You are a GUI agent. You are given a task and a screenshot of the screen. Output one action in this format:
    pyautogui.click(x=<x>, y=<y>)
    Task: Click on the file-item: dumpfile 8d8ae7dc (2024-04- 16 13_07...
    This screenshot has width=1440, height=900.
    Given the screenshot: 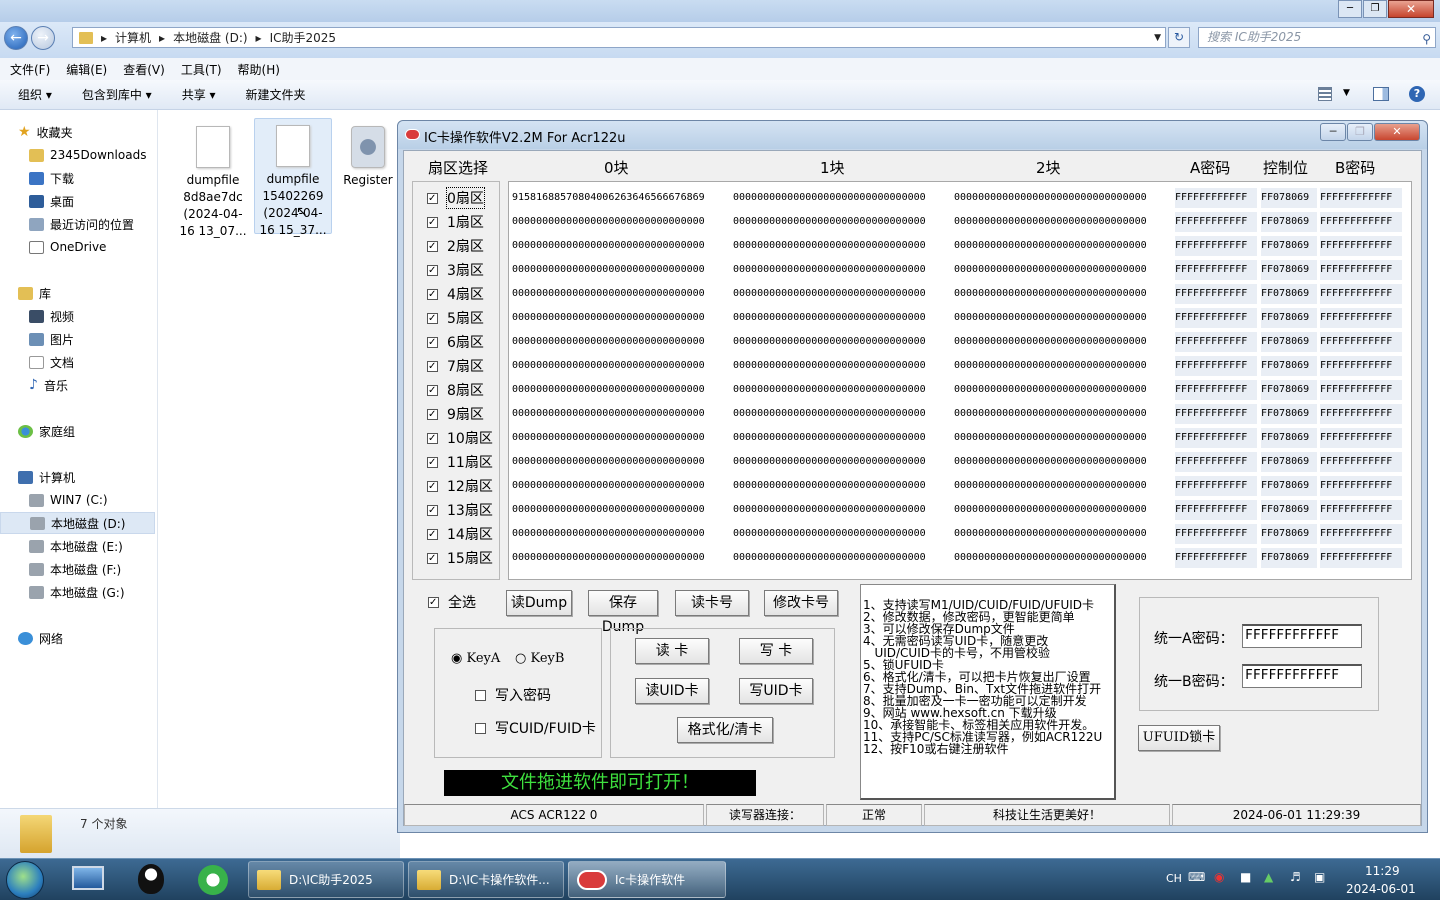 What is the action you would take?
    pyautogui.click(x=213, y=179)
    